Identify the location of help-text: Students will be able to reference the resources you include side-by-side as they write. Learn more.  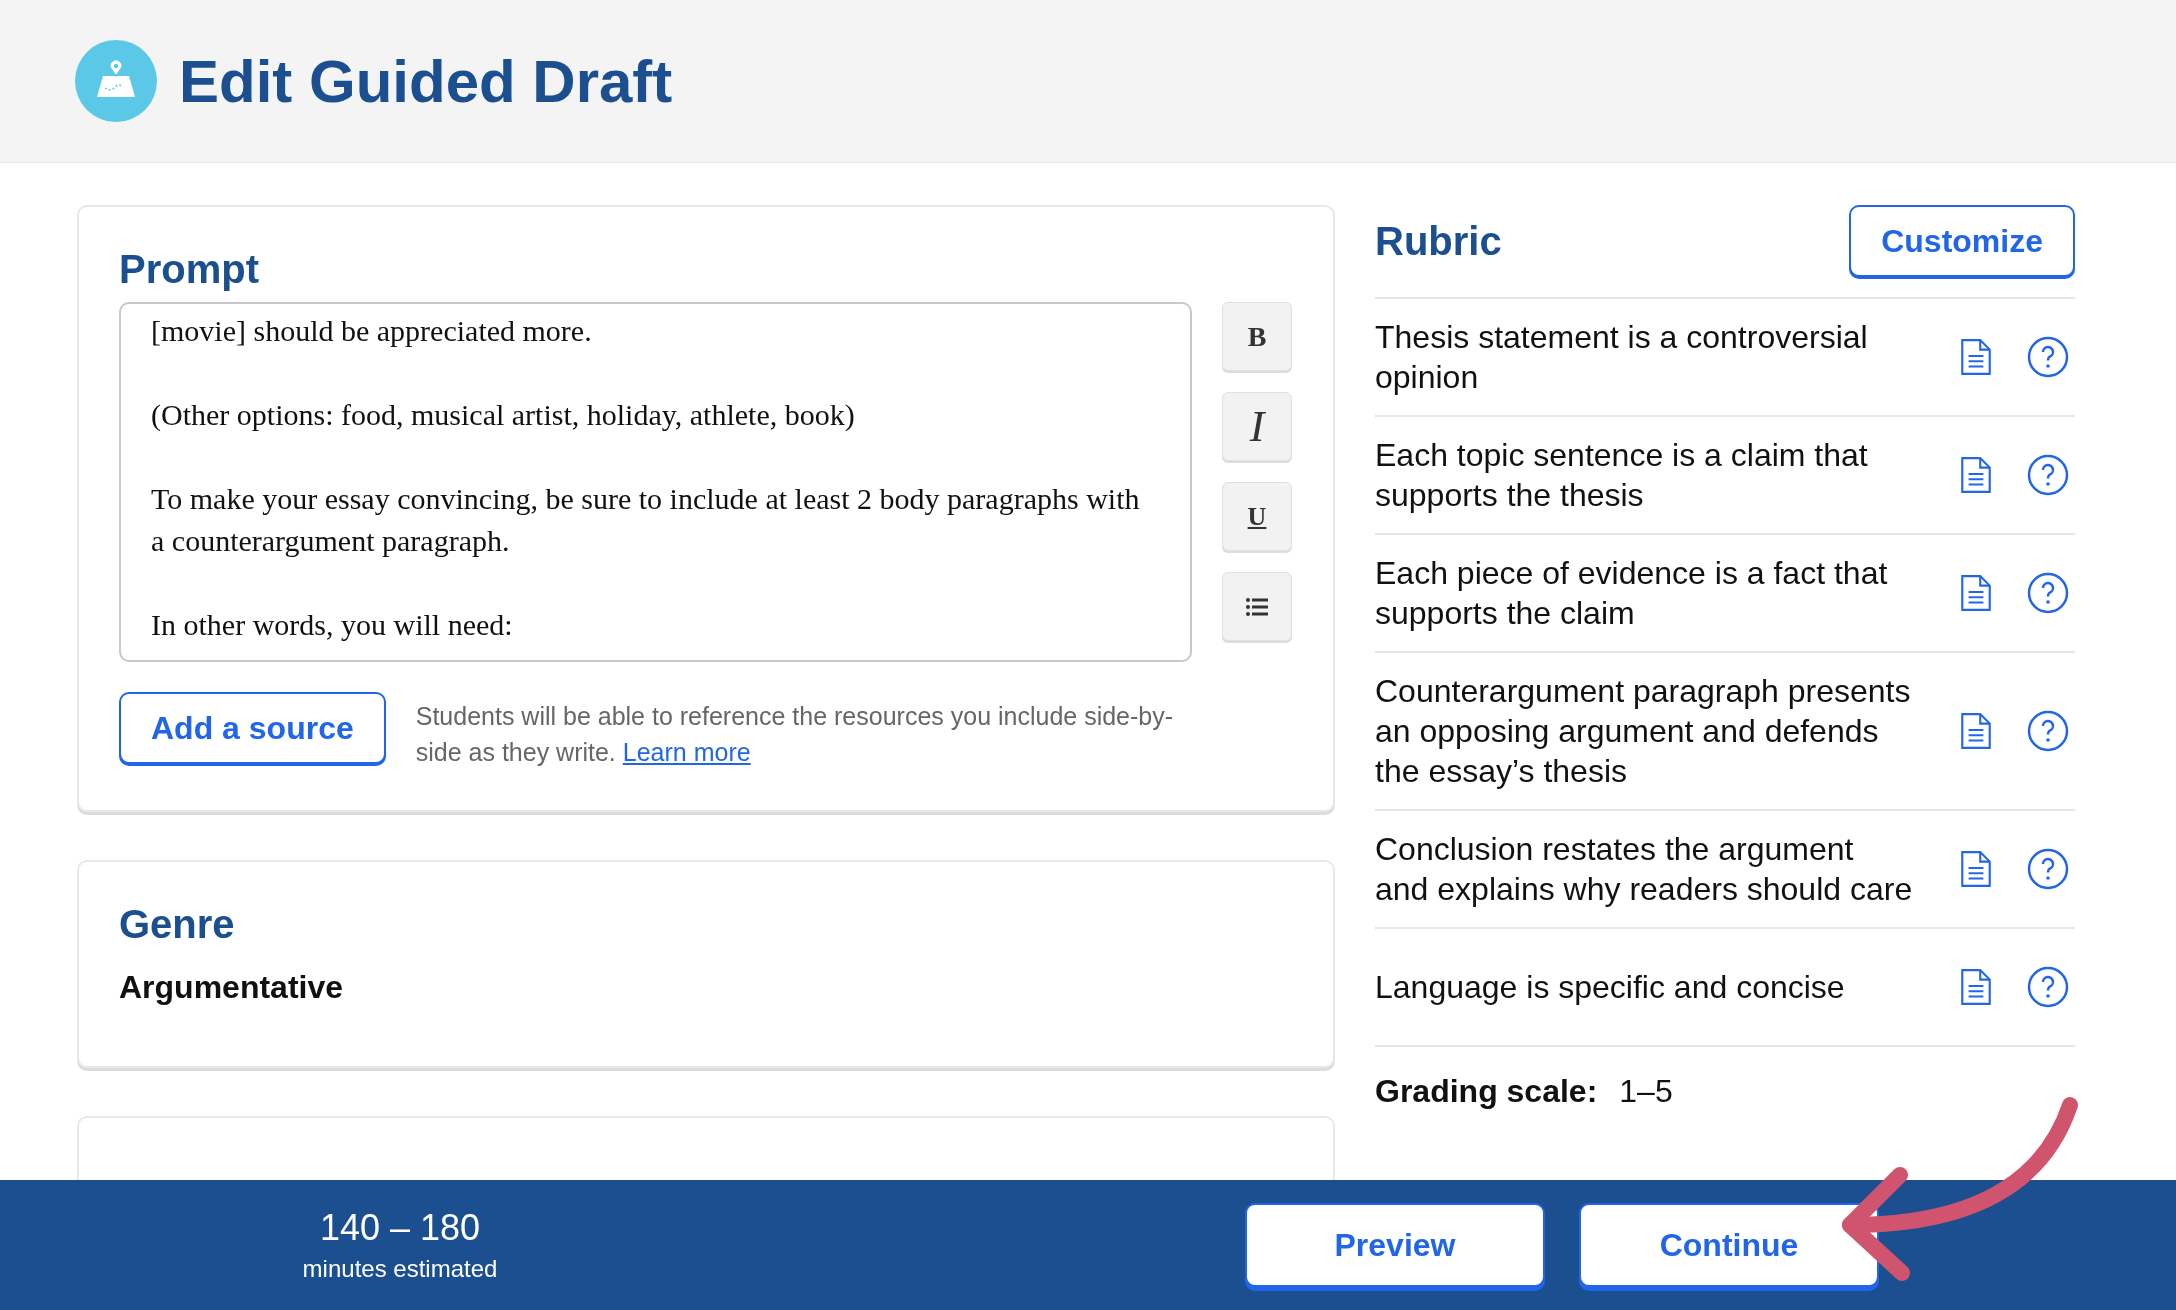
(795, 734).